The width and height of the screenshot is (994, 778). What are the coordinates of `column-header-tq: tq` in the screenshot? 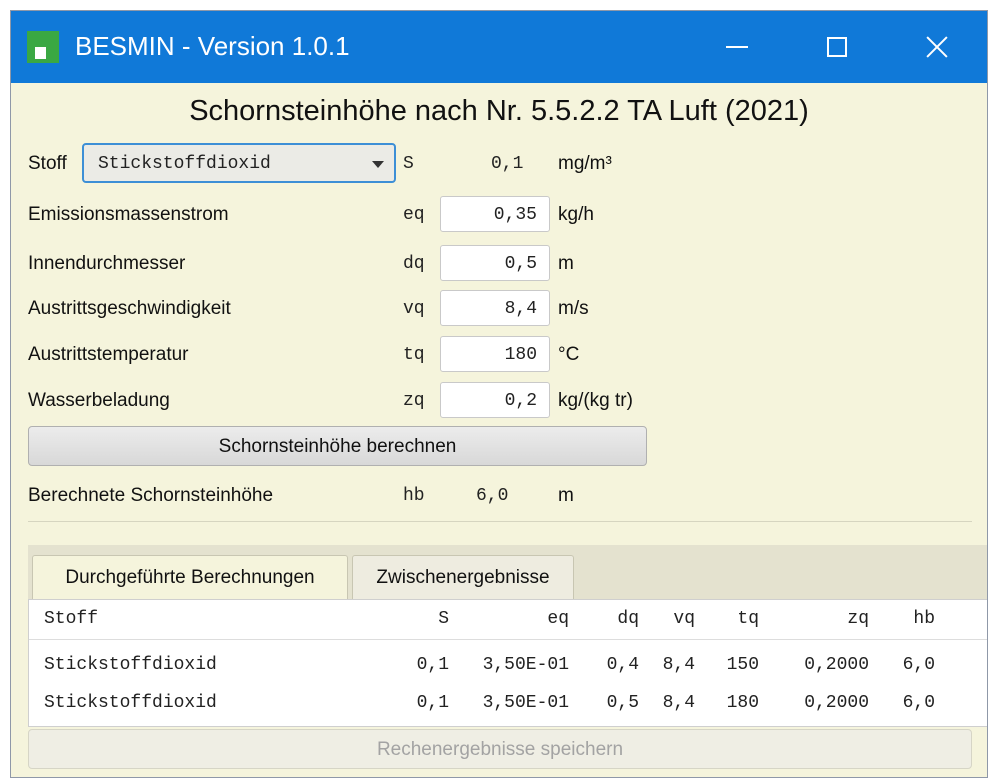 It's located at (748, 619).